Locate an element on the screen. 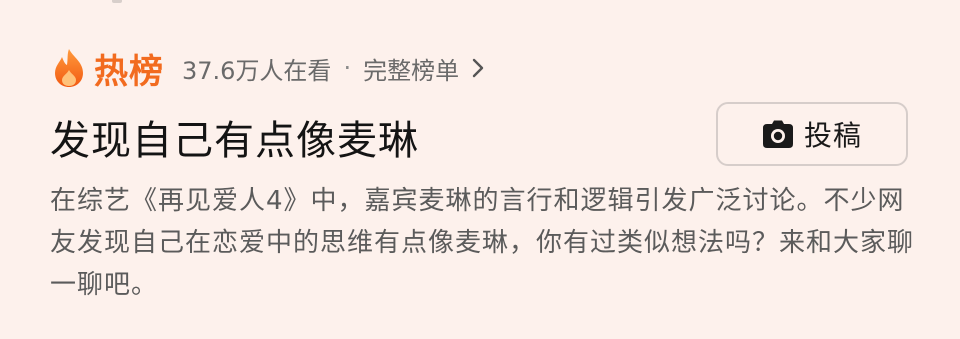 This screenshot has width=960, height=339. post-button-label: 投稿 is located at coordinates (832, 135).